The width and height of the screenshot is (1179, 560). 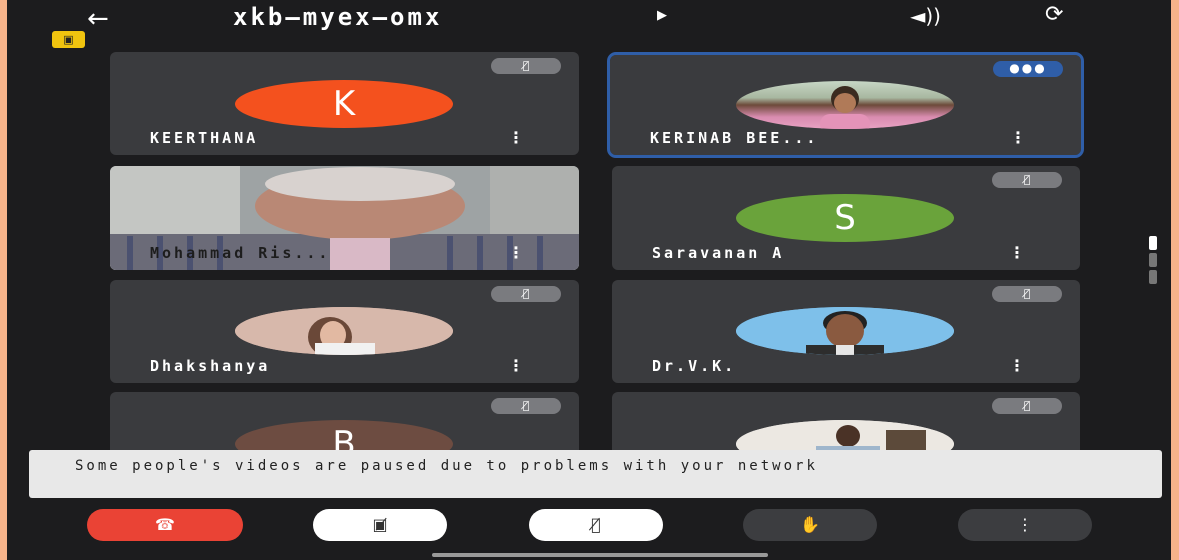 I want to click on participant-tile: 🎙̸ S Saravanan A ⋮, so click(x=846, y=218).